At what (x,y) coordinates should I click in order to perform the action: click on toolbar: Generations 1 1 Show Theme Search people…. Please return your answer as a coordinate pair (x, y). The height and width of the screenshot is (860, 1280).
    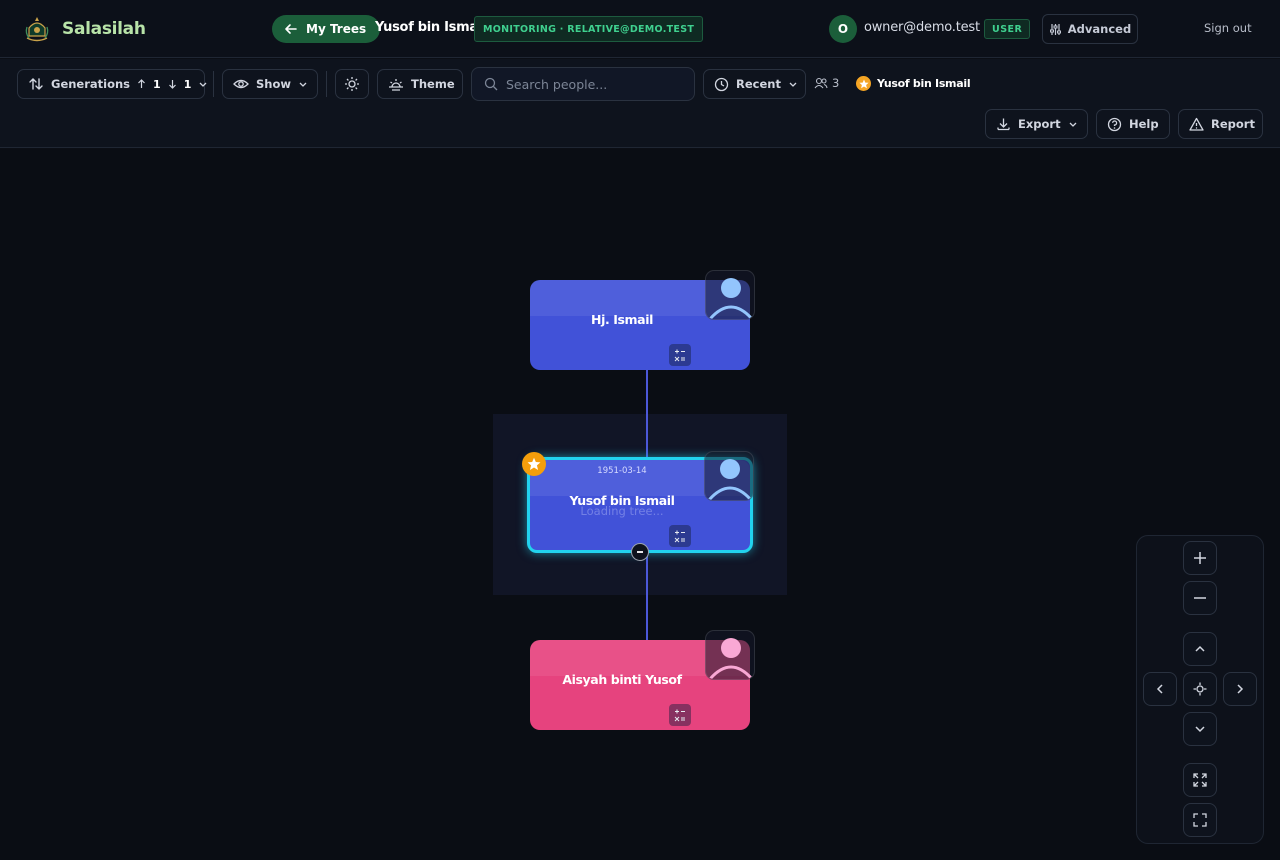
    Looking at the image, I should click on (640, 103).